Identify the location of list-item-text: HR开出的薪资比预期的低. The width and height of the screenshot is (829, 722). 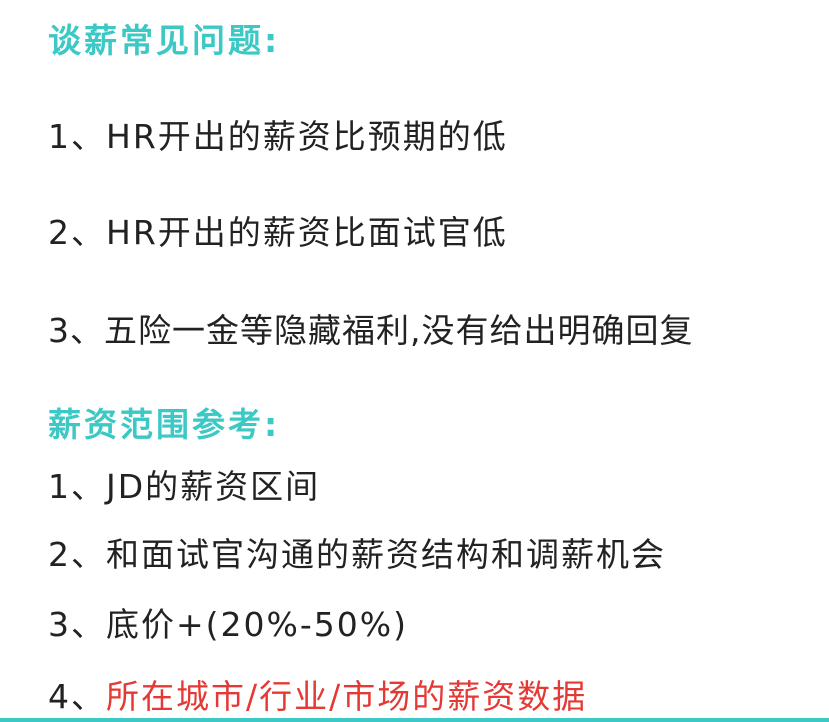
(307, 136).